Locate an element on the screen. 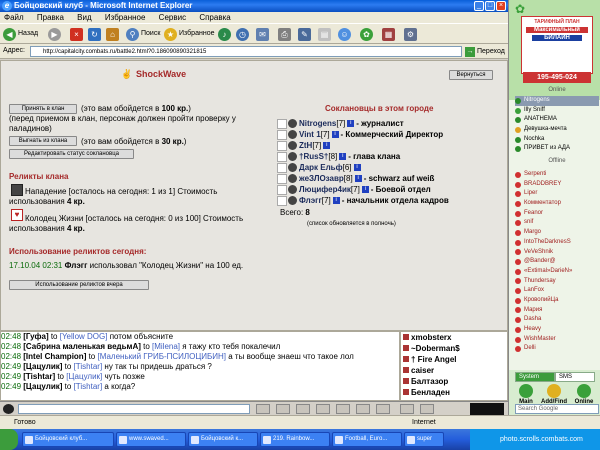 The height and width of the screenshot is (450, 600). scroll-icon is located at coordinates (363, 409).